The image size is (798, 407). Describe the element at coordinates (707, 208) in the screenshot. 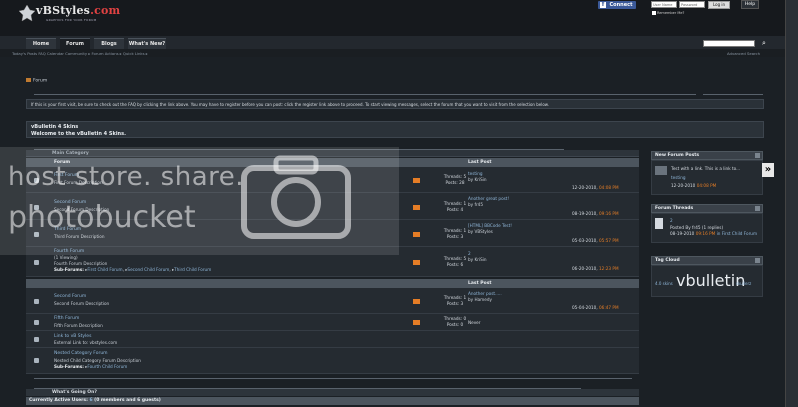

I see `forum-threads-header: Forum Threads` at that location.